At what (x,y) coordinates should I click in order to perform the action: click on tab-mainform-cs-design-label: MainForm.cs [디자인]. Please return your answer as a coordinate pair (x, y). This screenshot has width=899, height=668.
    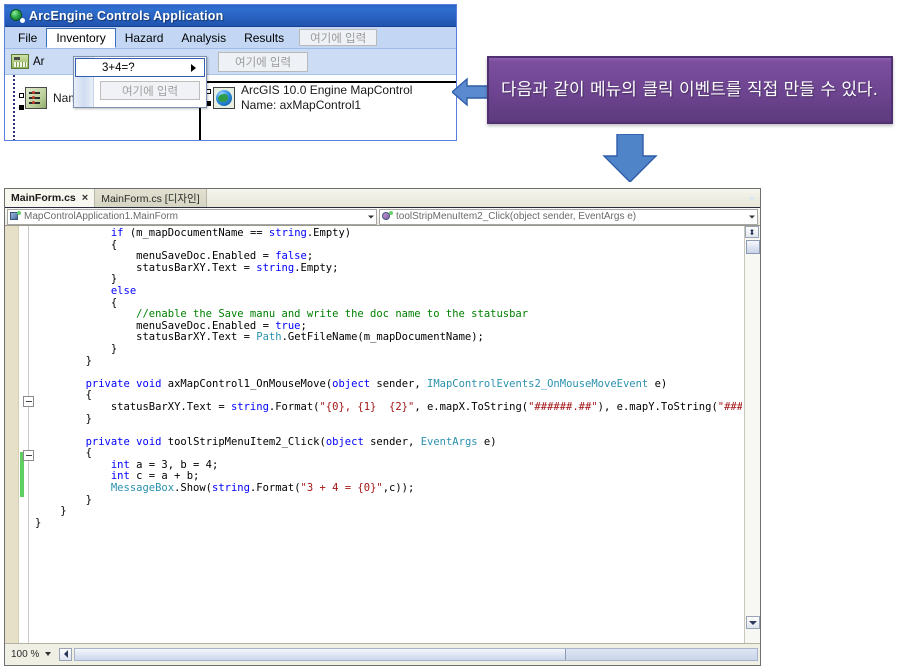
    Looking at the image, I should click on (150, 198).